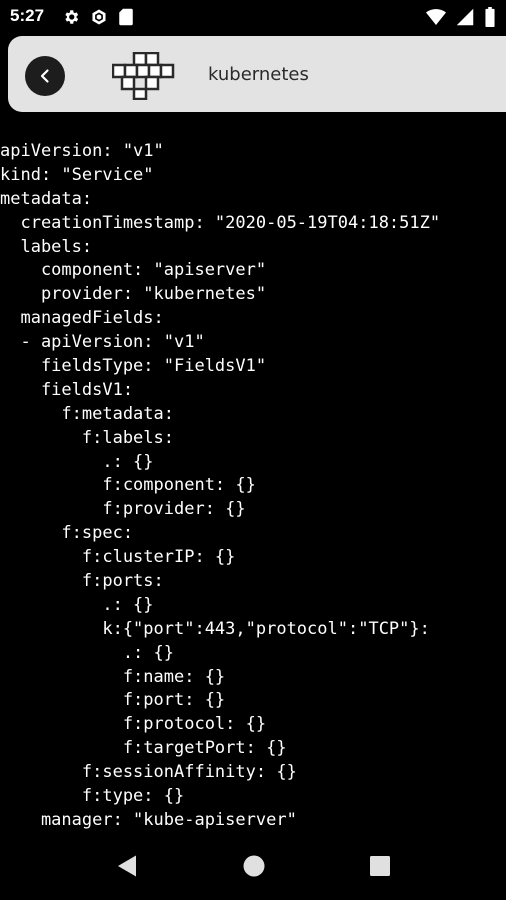  I want to click on back-triangle-icon, so click(127, 866).